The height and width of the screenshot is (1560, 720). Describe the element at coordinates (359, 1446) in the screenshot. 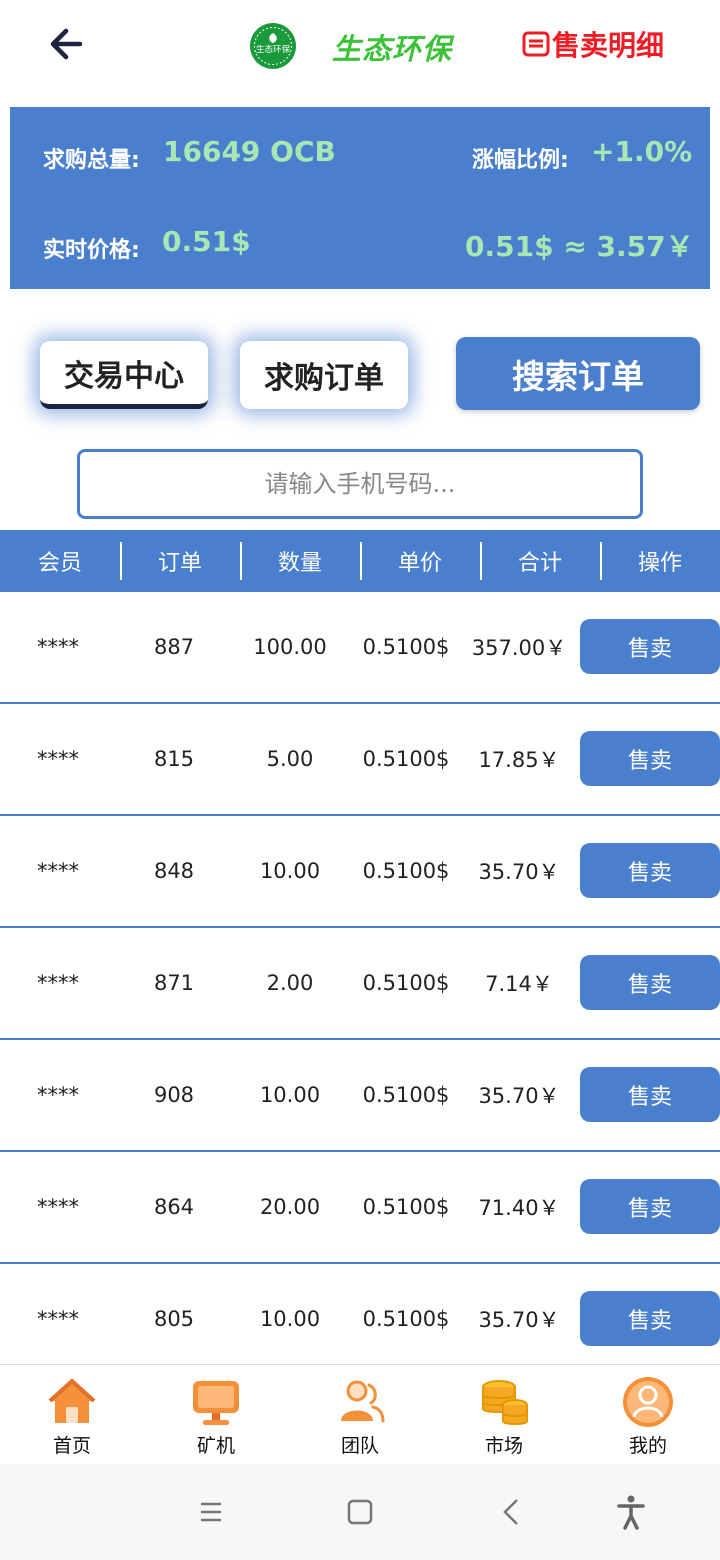

I see `nav-label-team: 团队` at that location.